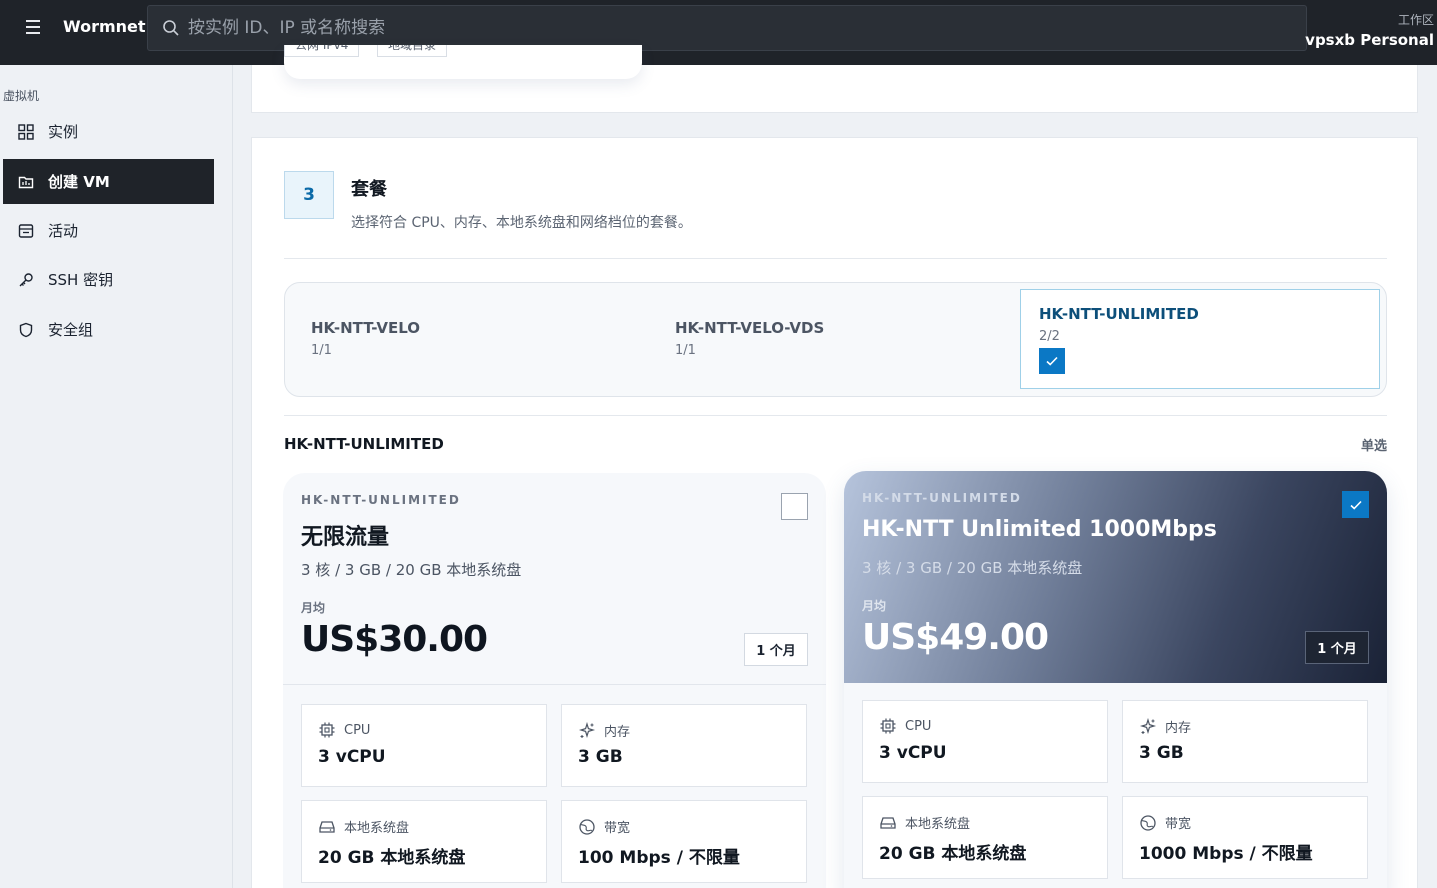 This screenshot has width=1437, height=888. I want to click on step-number: 3, so click(309, 195).